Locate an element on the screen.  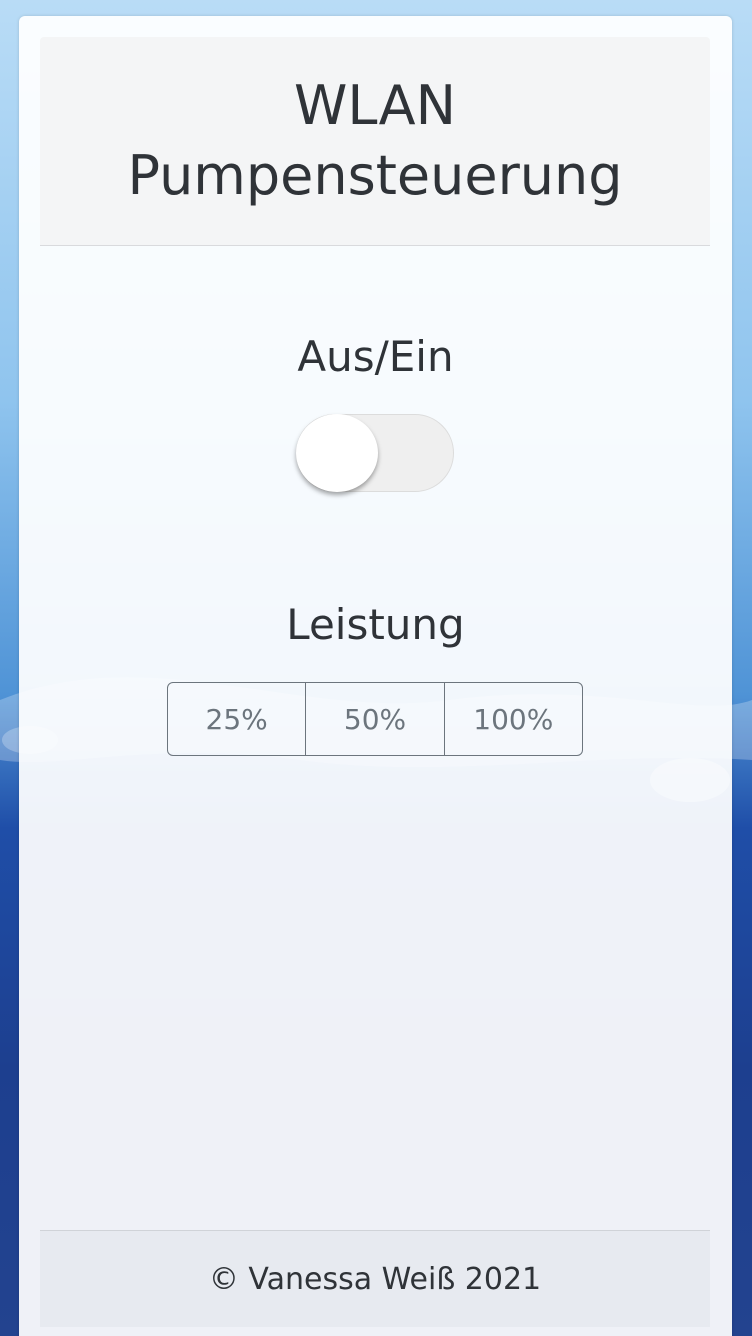
toggle-knob is located at coordinates (337, 453).